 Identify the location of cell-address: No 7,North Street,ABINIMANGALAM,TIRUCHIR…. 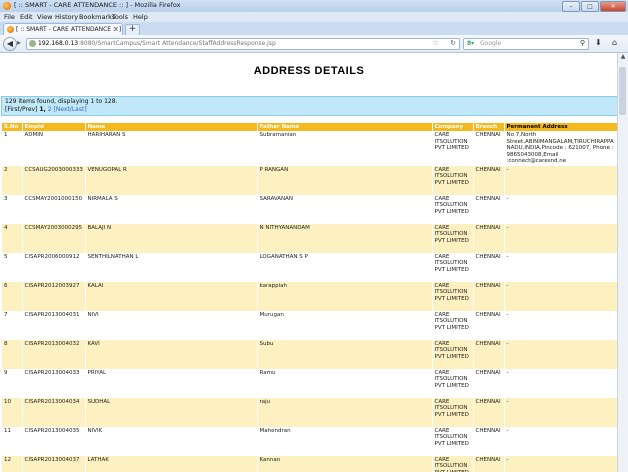
(561, 148).